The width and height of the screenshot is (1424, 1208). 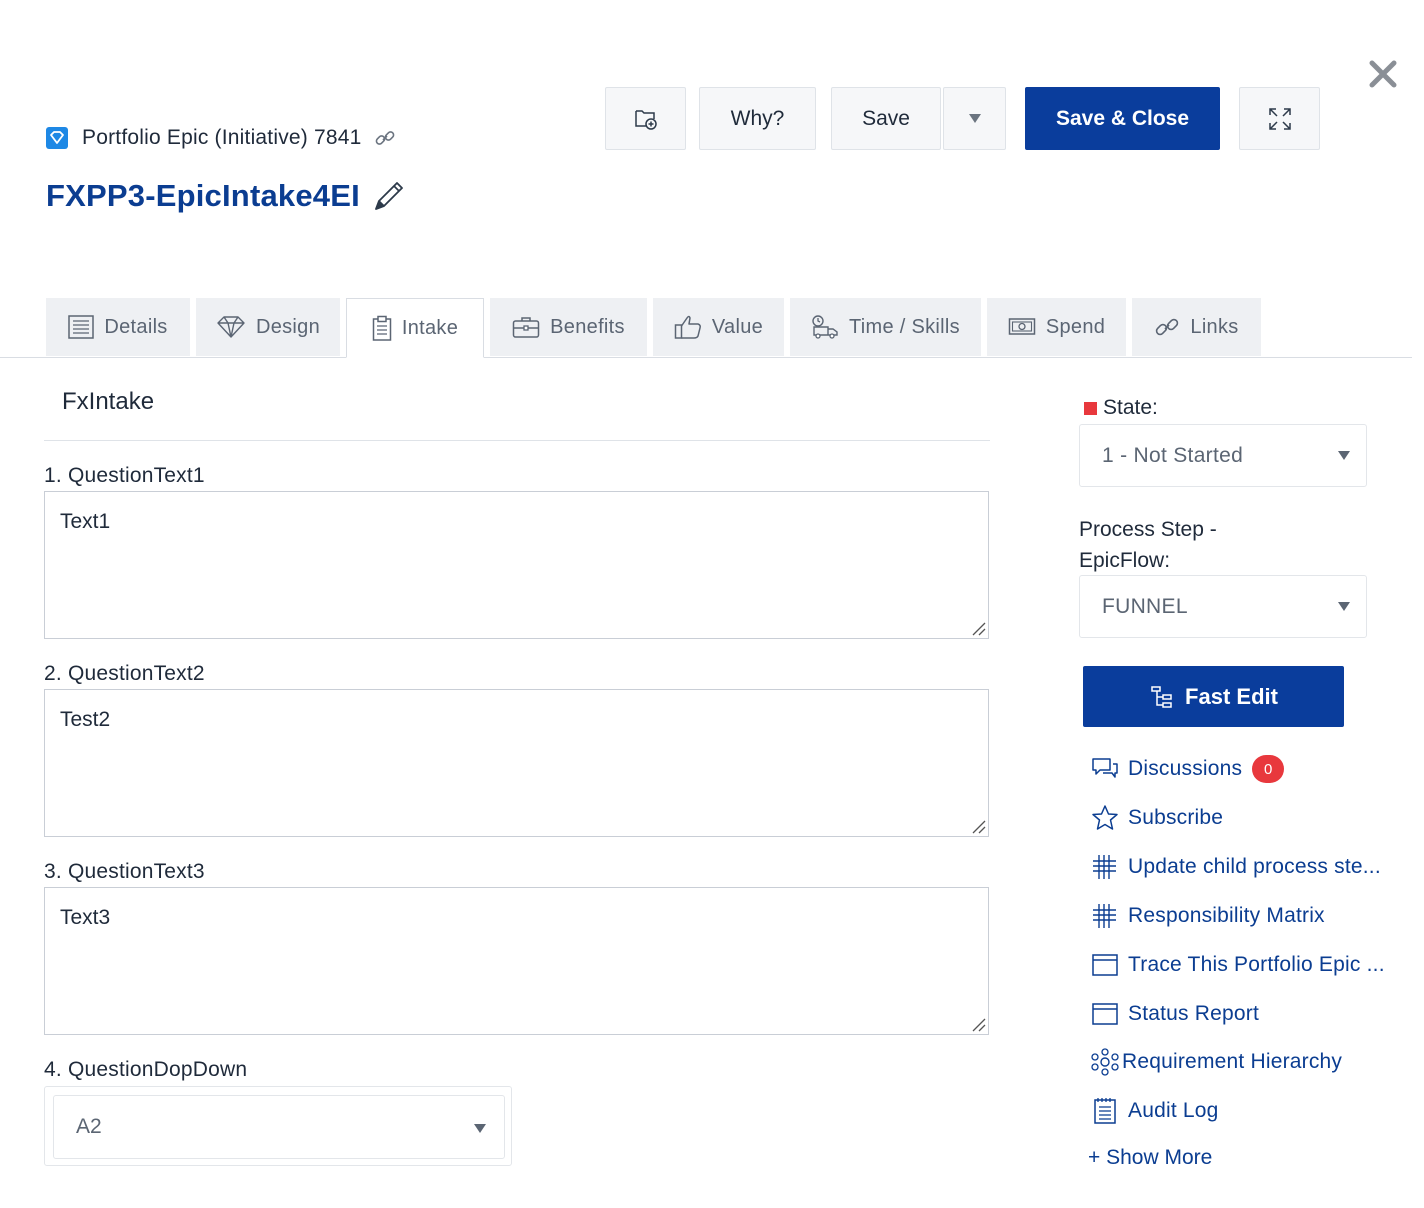 I want to click on tab-label: Design, so click(x=288, y=326).